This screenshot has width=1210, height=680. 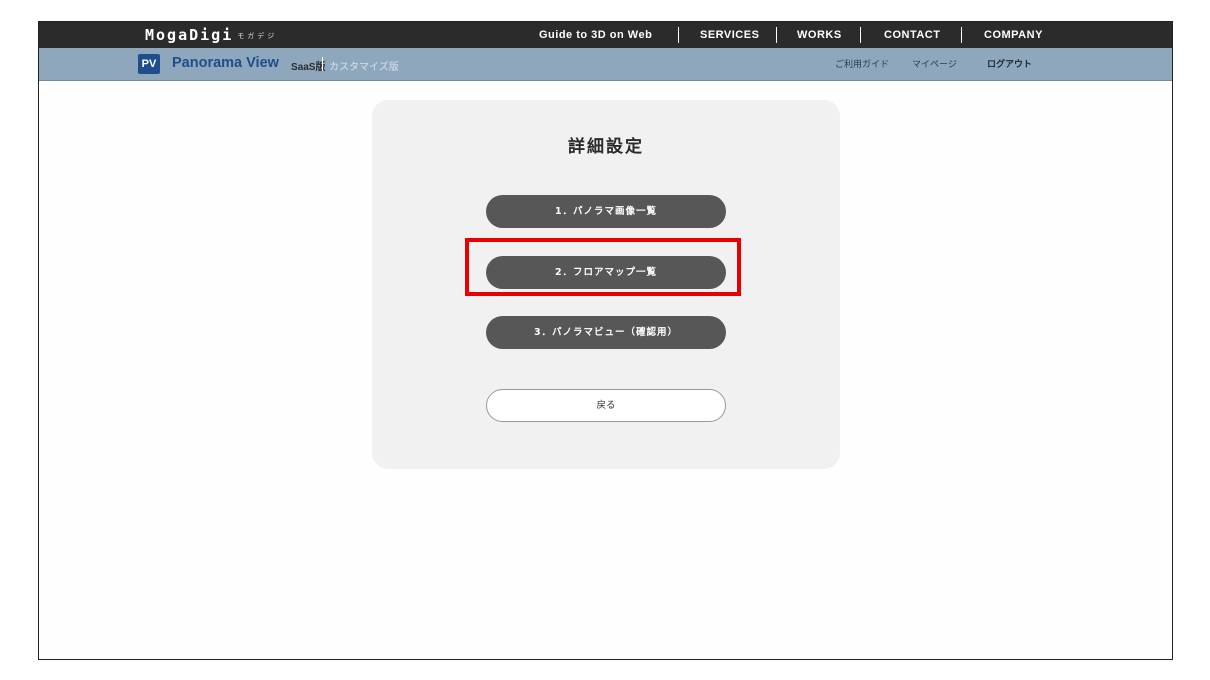 What do you see at coordinates (606, 332) in the screenshot?
I see `panorama-view-preview-button: 3．パノラマビュー（確認用）` at bounding box center [606, 332].